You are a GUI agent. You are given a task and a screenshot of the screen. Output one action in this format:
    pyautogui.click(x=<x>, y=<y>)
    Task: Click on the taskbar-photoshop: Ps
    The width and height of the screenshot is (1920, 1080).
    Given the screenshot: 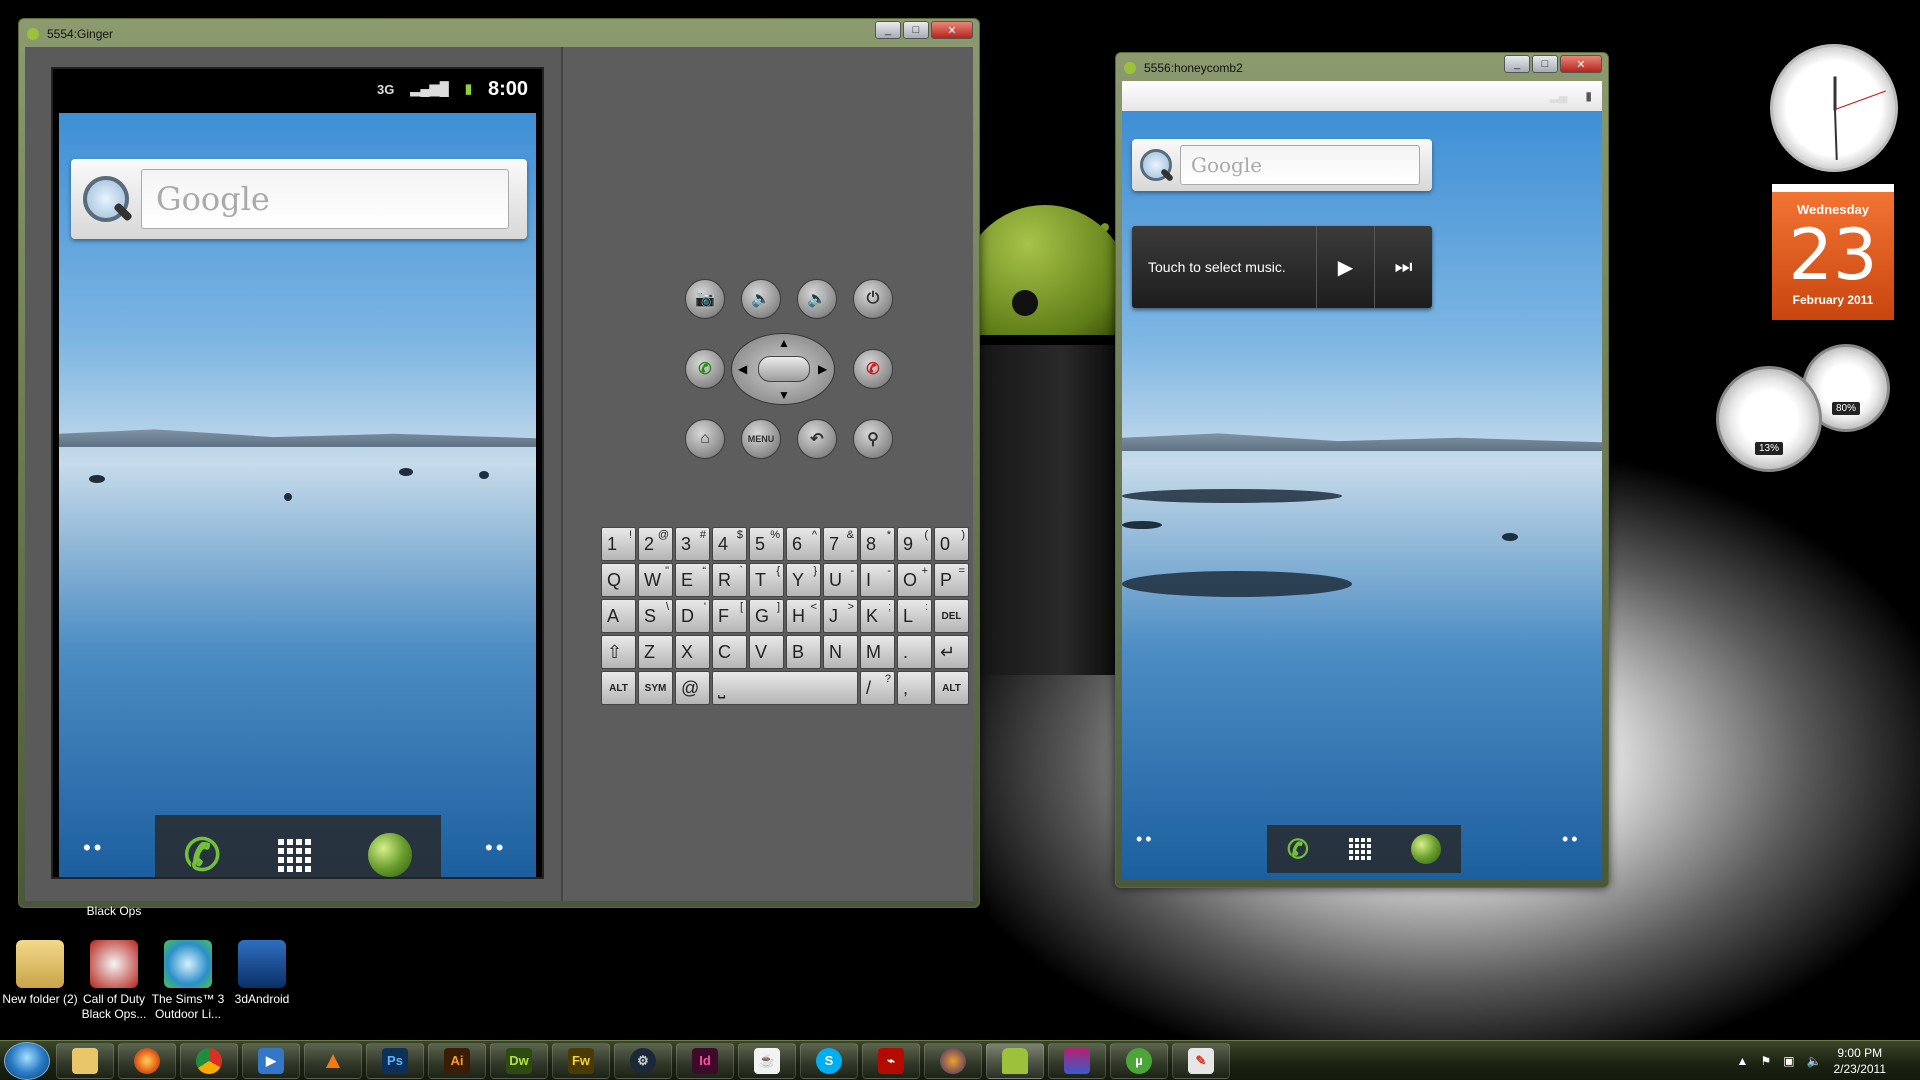 What is the action you would take?
    pyautogui.click(x=395, y=1060)
    